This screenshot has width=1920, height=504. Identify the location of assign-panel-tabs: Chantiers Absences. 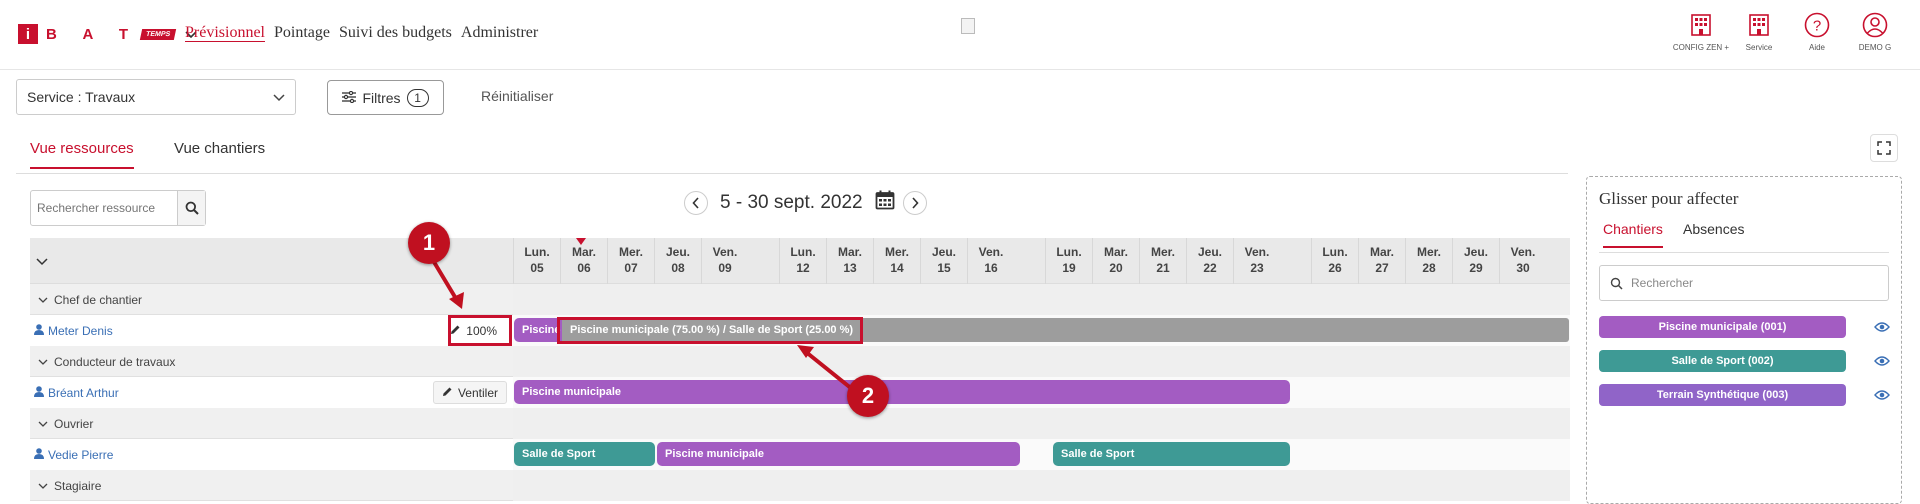
(1744, 237).